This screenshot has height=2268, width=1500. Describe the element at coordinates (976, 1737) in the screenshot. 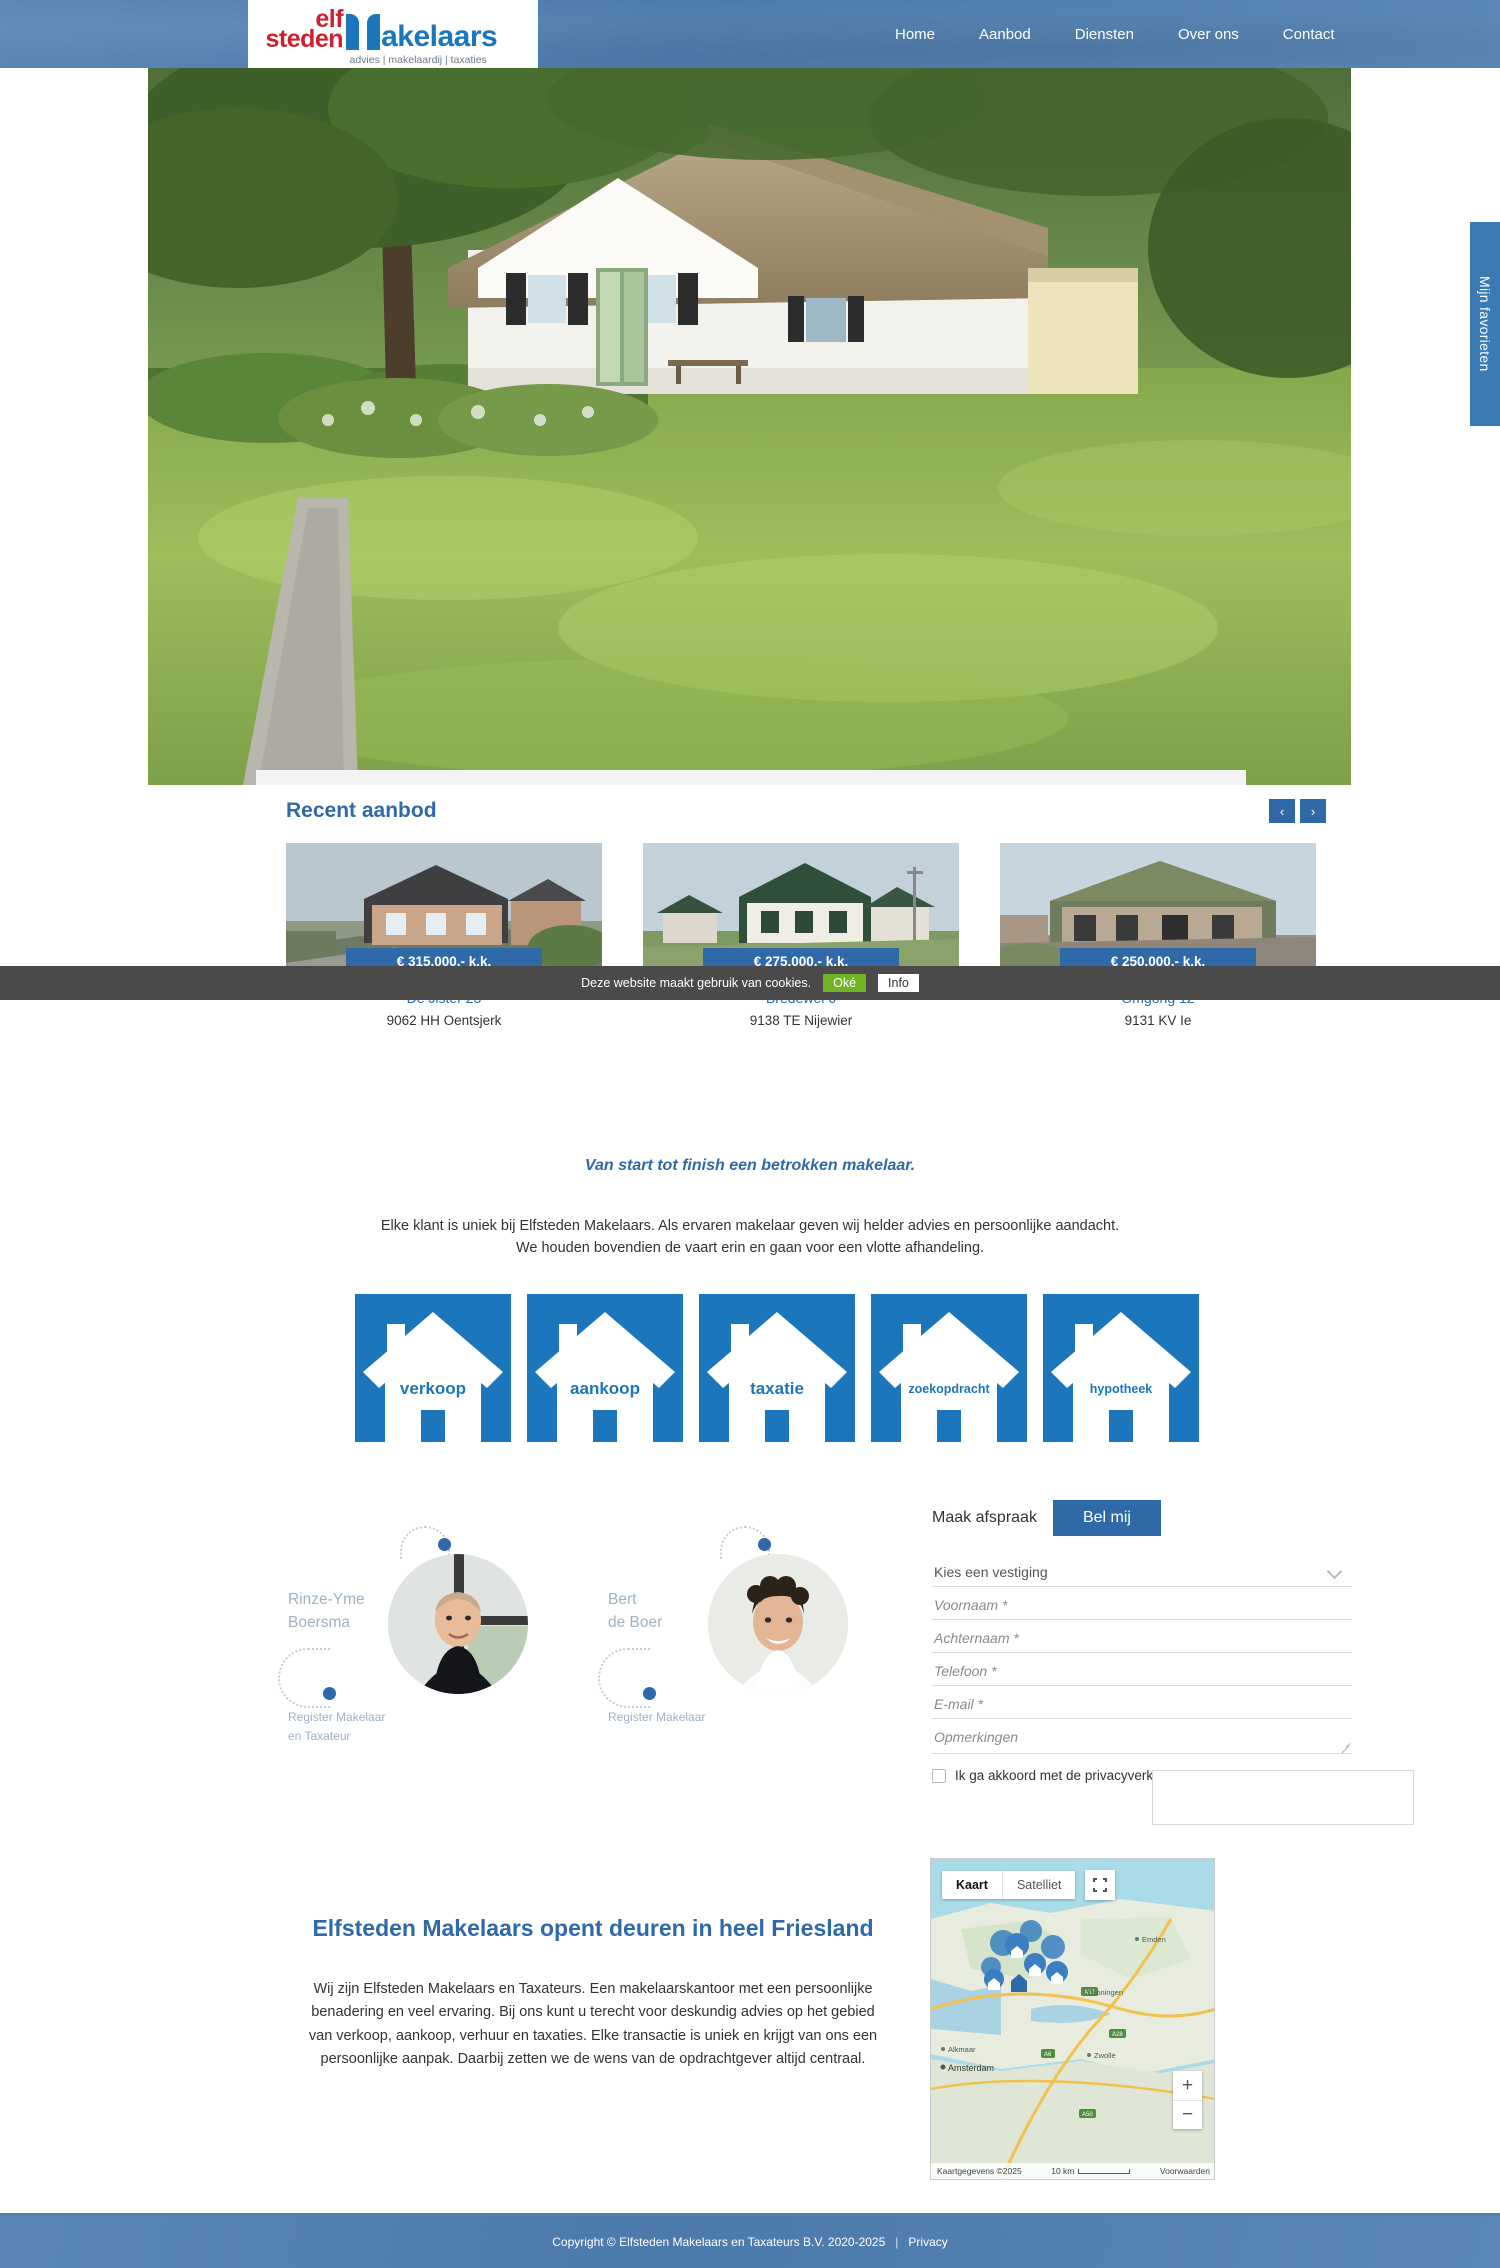

I see `comments-placeholder: Opmerkingen` at that location.